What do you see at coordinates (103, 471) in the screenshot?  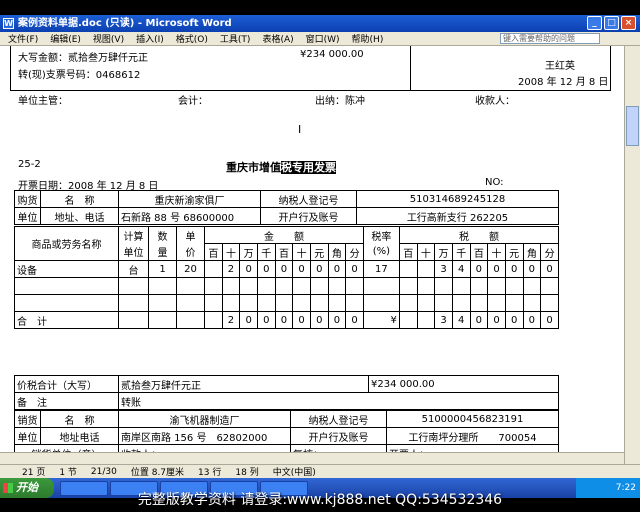 I see `status-pages: 21/30` at bounding box center [103, 471].